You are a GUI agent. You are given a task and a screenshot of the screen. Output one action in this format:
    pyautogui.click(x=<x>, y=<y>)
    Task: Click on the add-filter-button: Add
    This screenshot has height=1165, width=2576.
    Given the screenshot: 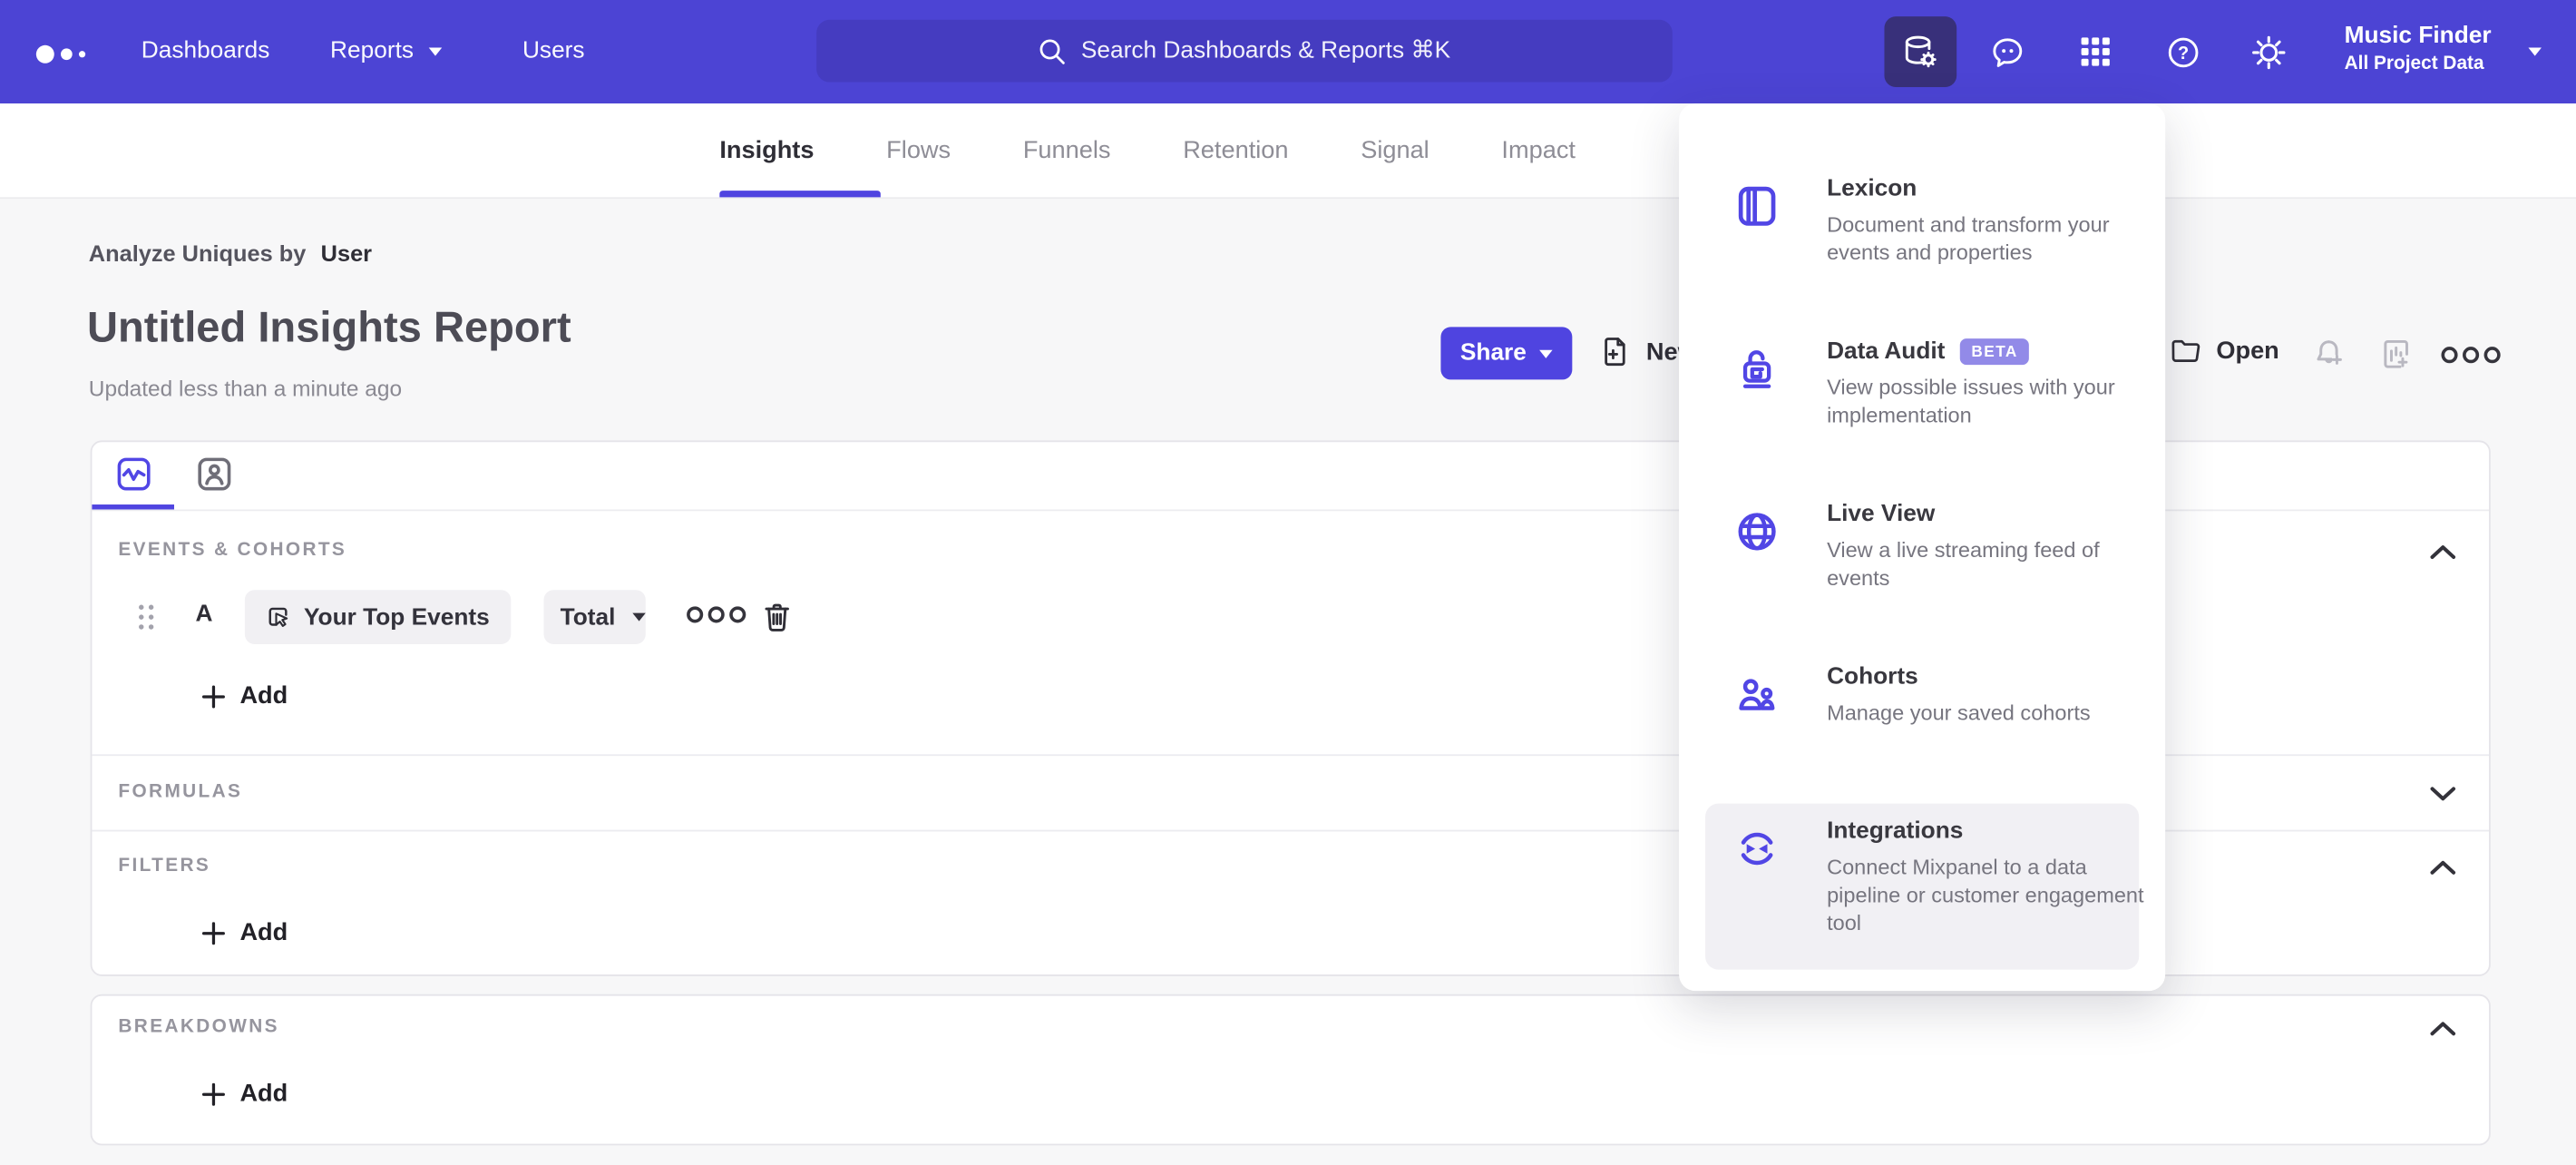 What is the action you would take?
    pyautogui.click(x=244, y=932)
    